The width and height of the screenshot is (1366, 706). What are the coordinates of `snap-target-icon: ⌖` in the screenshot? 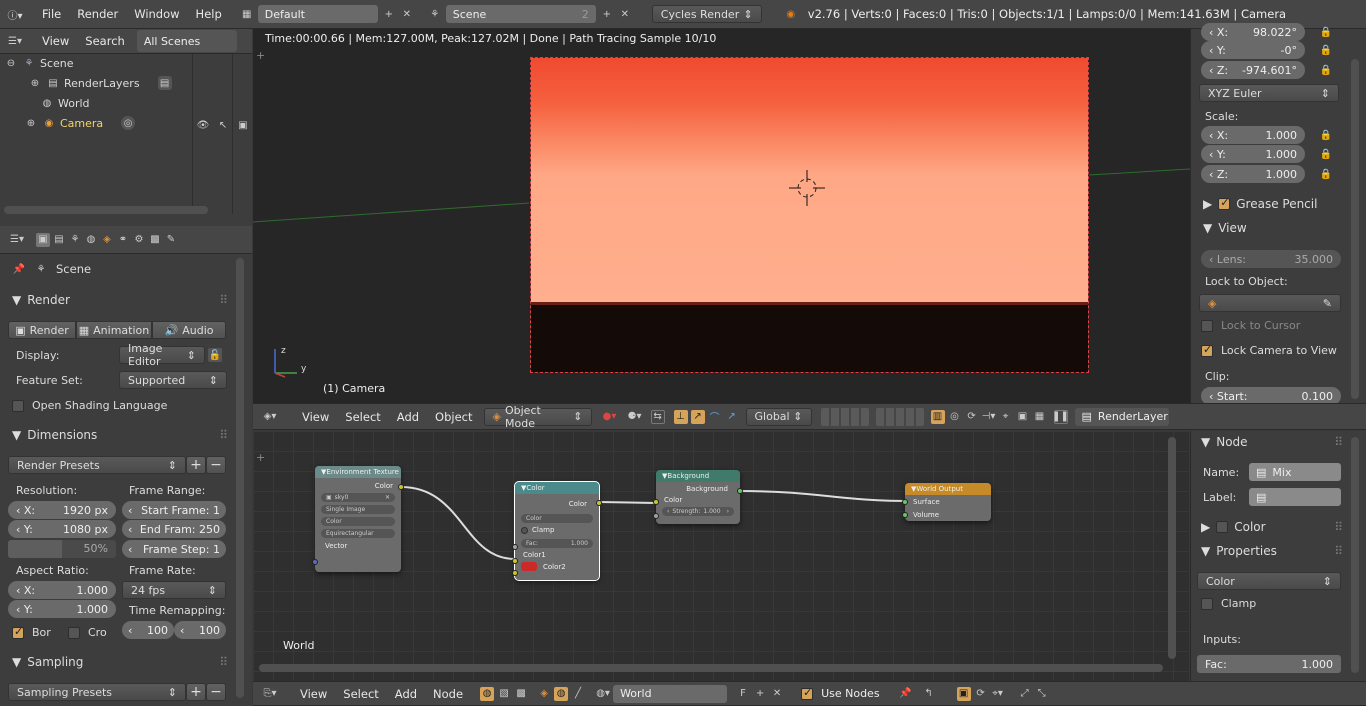 It's located at (1006, 417).